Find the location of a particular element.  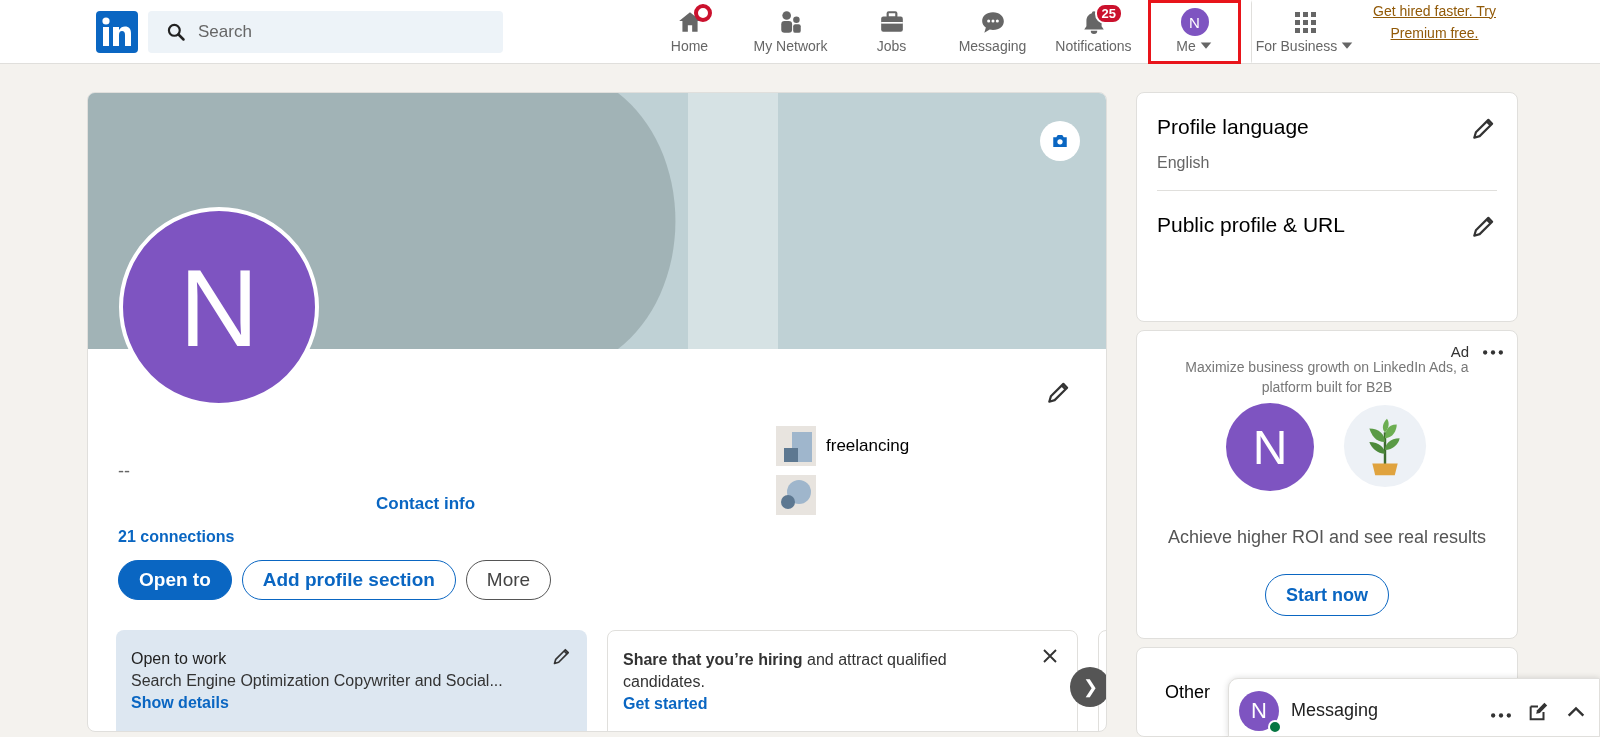

profile-action-button: Open to is located at coordinates (175, 580).